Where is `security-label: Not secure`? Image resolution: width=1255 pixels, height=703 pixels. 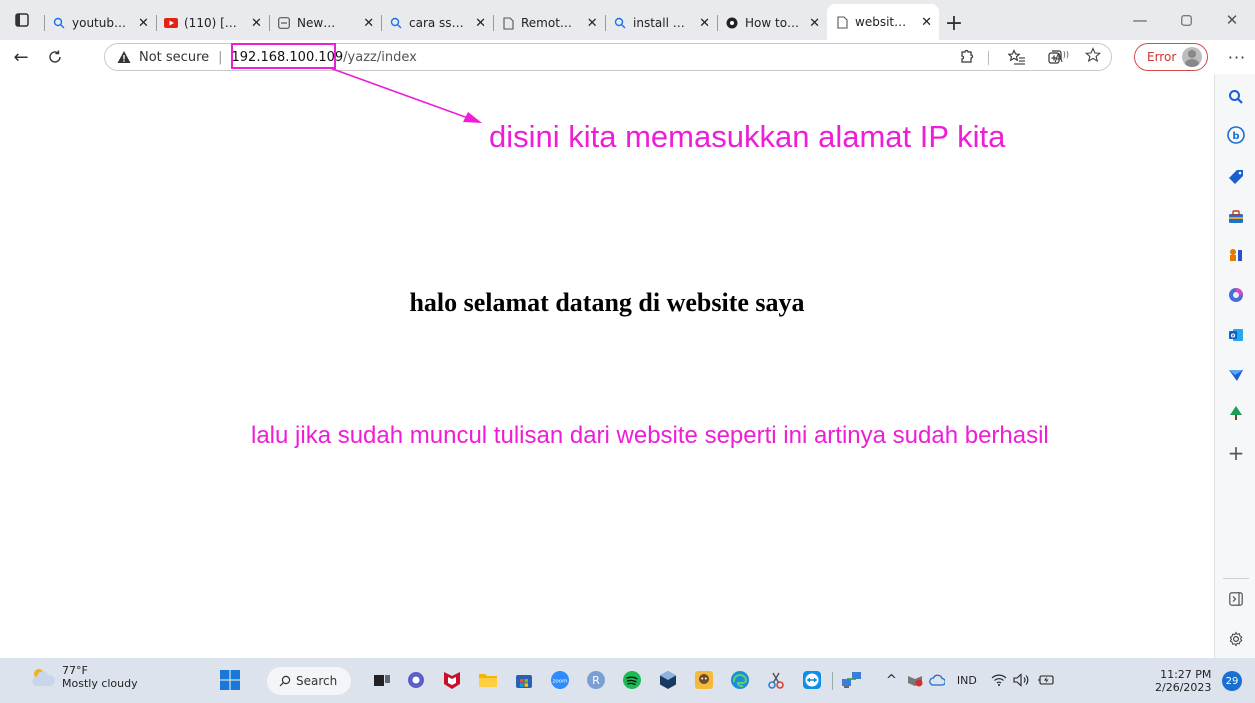 security-label: Not secure is located at coordinates (174, 57).